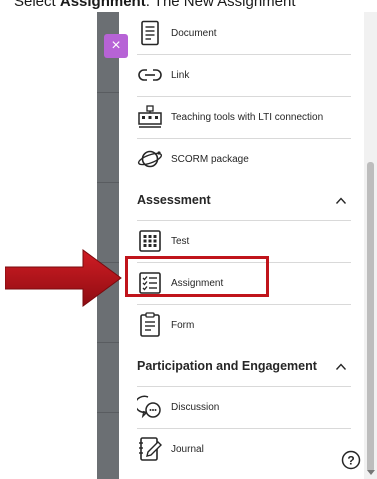 Image resolution: width=377 pixels, height=479 pixels. Describe the element at coordinates (150, 241) in the screenshot. I see `test-icon` at that location.